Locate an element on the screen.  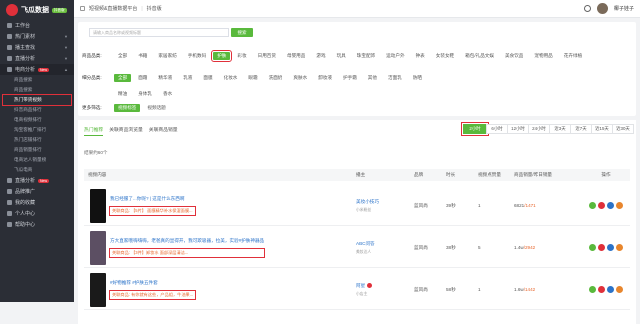
category-chip: 美食饮品 is located at coordinates (514, 56).